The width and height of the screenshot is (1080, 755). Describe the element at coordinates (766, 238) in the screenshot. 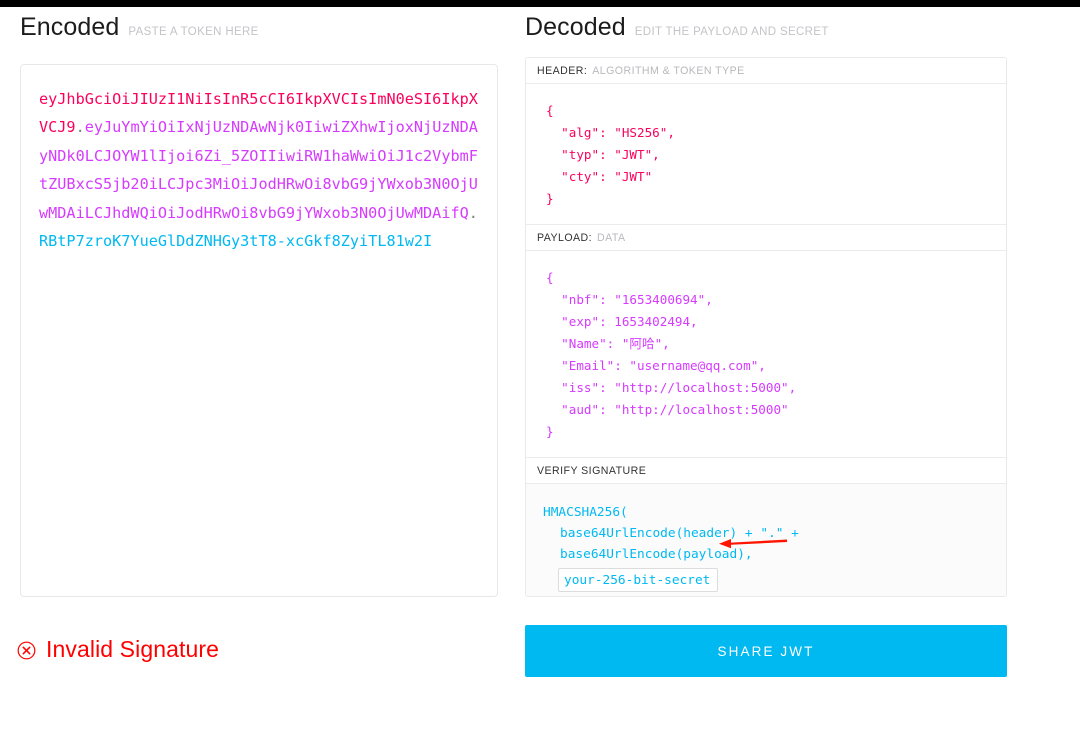

I see `payload-section-label: PAYLOAD: DATA` at that location.